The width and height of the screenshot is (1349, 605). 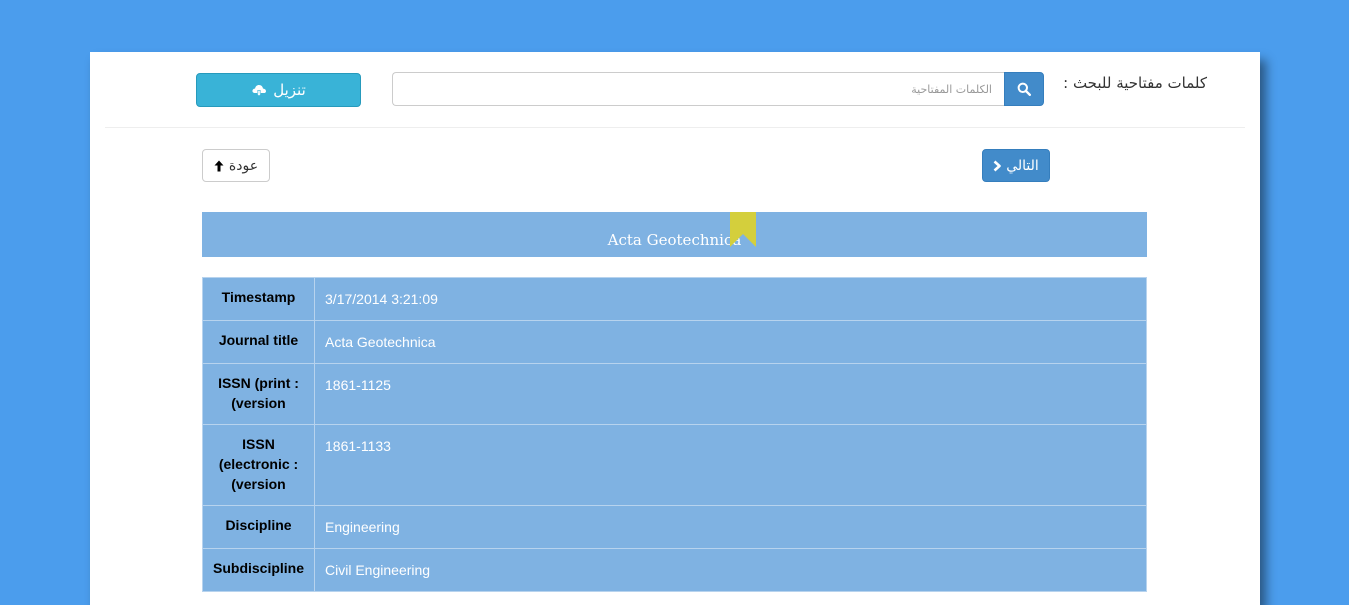 What do you see at coordinates (997, 165) in the screenshot?
I see `chevron-right-icon` at bounding box center [997, 165].